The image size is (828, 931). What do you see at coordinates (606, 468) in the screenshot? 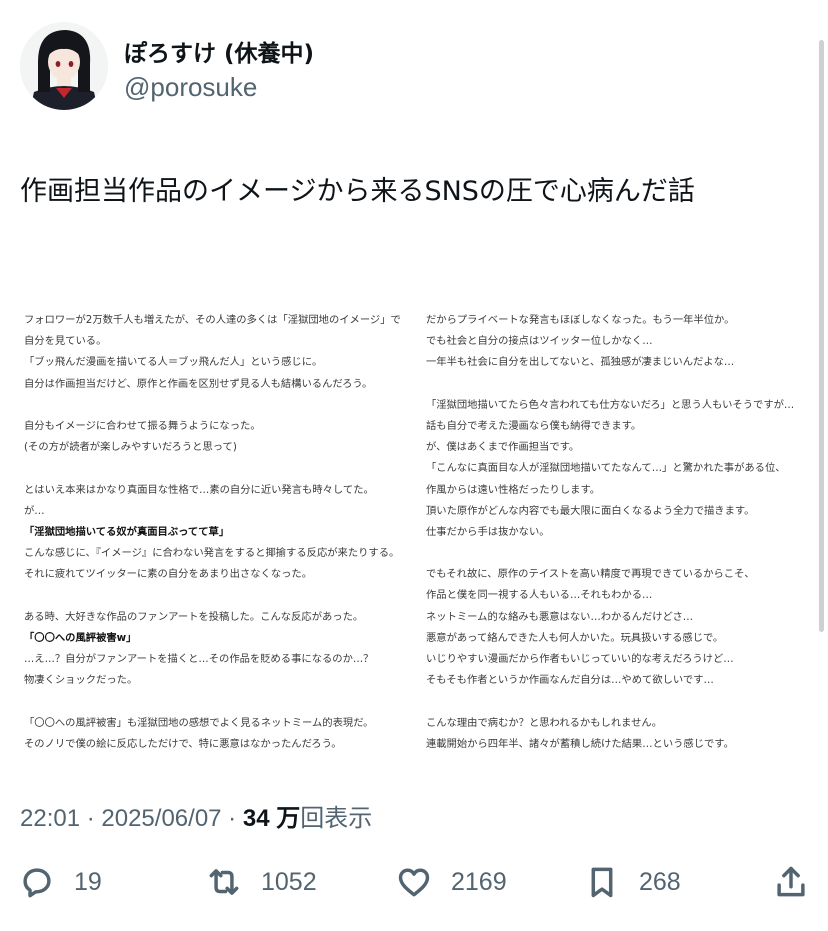
I see `image-text-line: 「こんなに真面目な人が淫獄団地描いてたなんて…」と驚かれた事がある位、` at bounding box center [606, 468].